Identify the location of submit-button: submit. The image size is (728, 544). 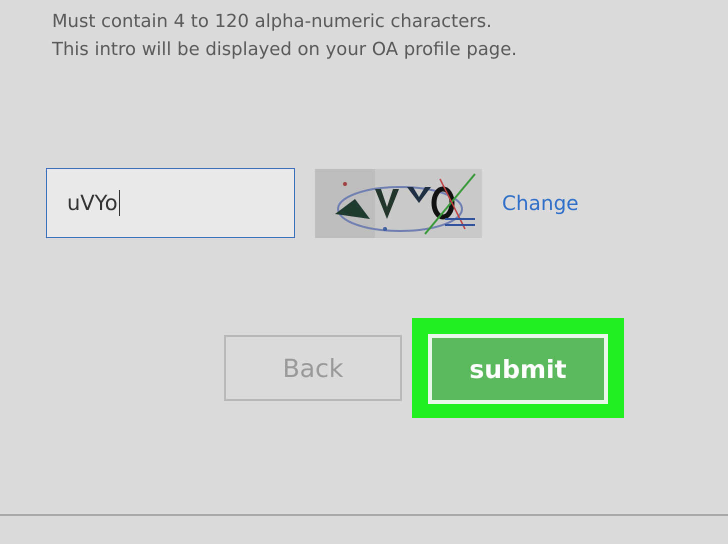
(518, 369).